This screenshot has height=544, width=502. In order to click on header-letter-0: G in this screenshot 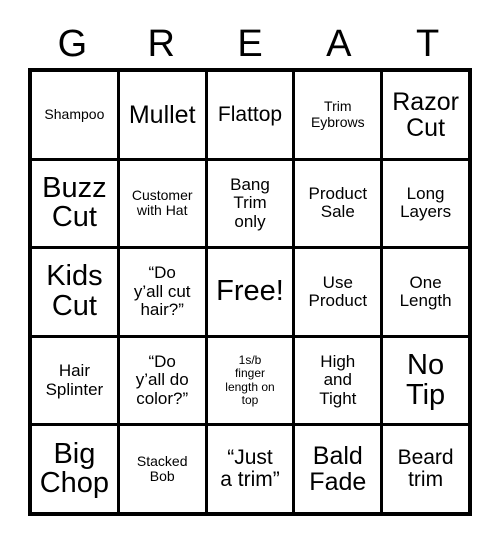, I will do `click(72, 44)`.